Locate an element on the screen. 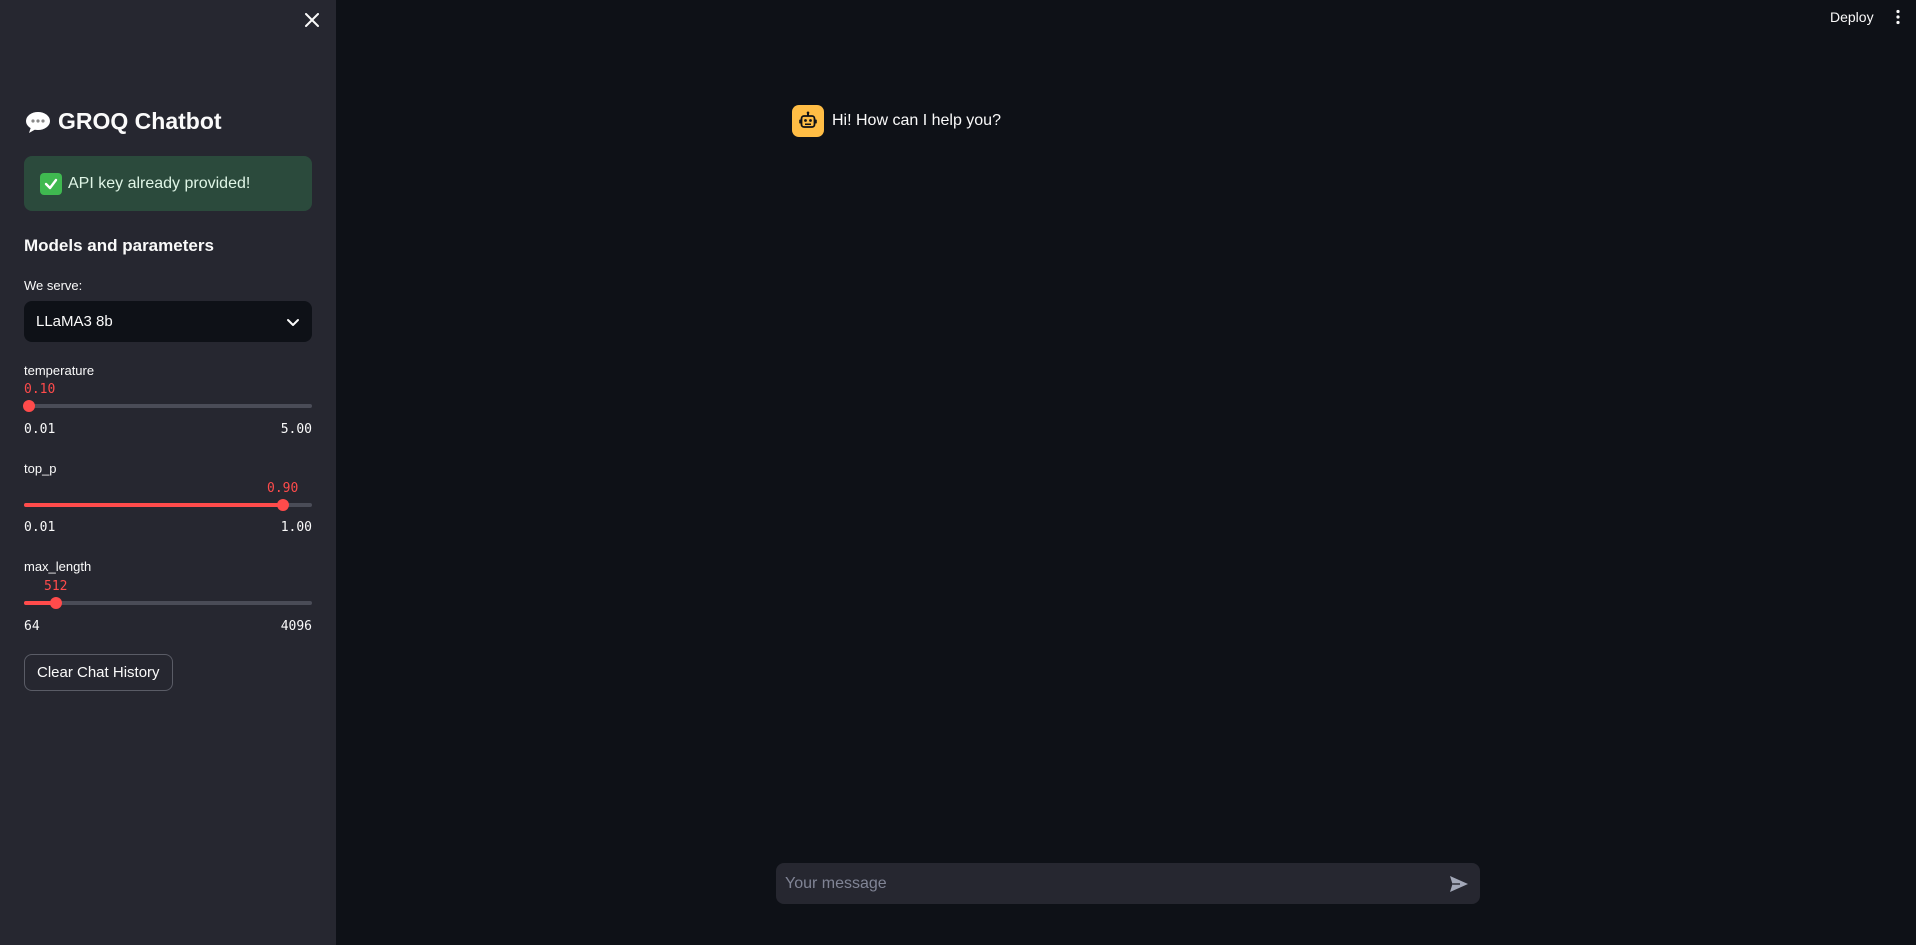  temperature-slider-max: 5.00 is located at coordinates (296, 429).